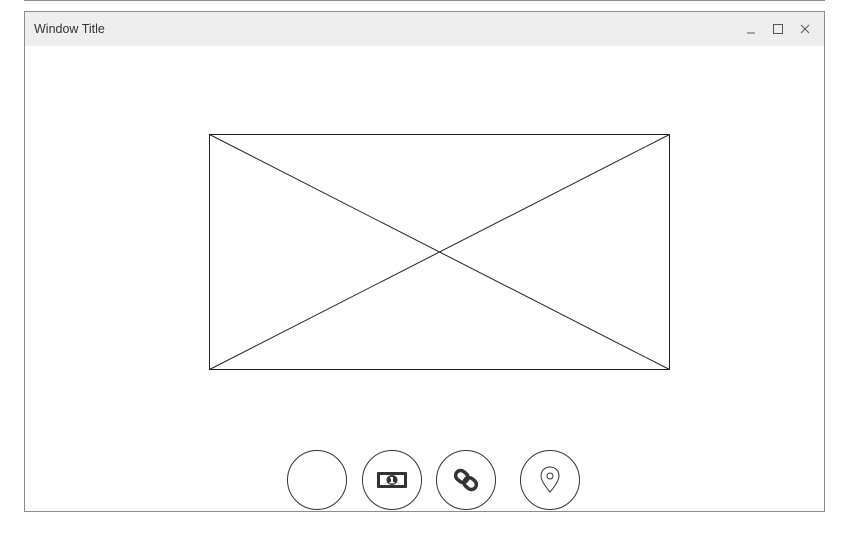 This screenshot has height=535, width=851. I want to click on window-title: Window Title, so click(69, 29).